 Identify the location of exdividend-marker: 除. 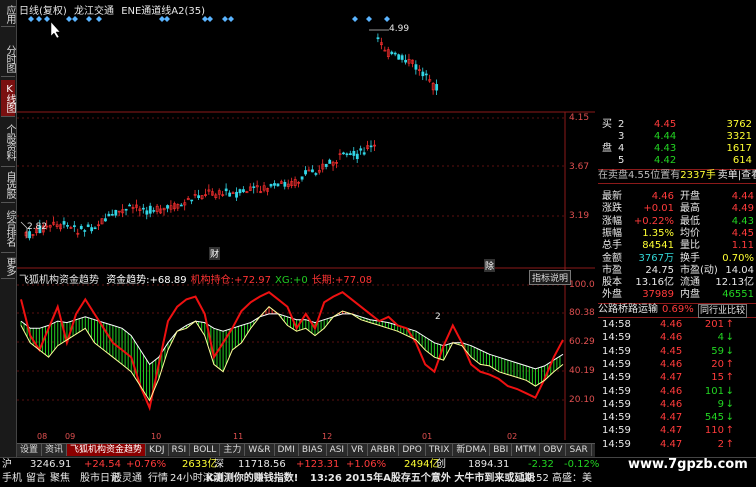
(490, 265).